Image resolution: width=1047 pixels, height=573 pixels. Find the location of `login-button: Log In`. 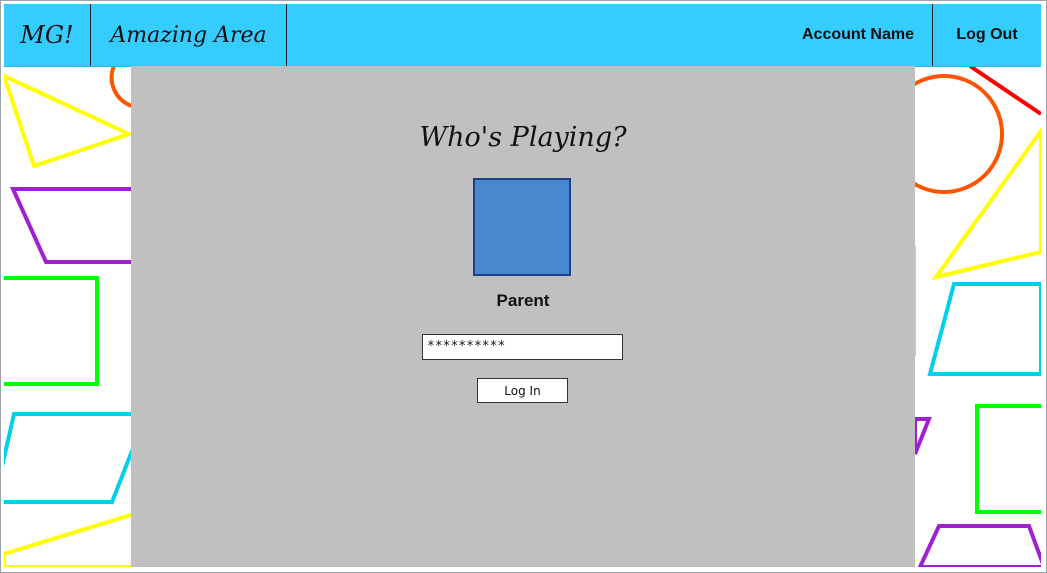

login-button: Log In is located at coordinates (522, 390).